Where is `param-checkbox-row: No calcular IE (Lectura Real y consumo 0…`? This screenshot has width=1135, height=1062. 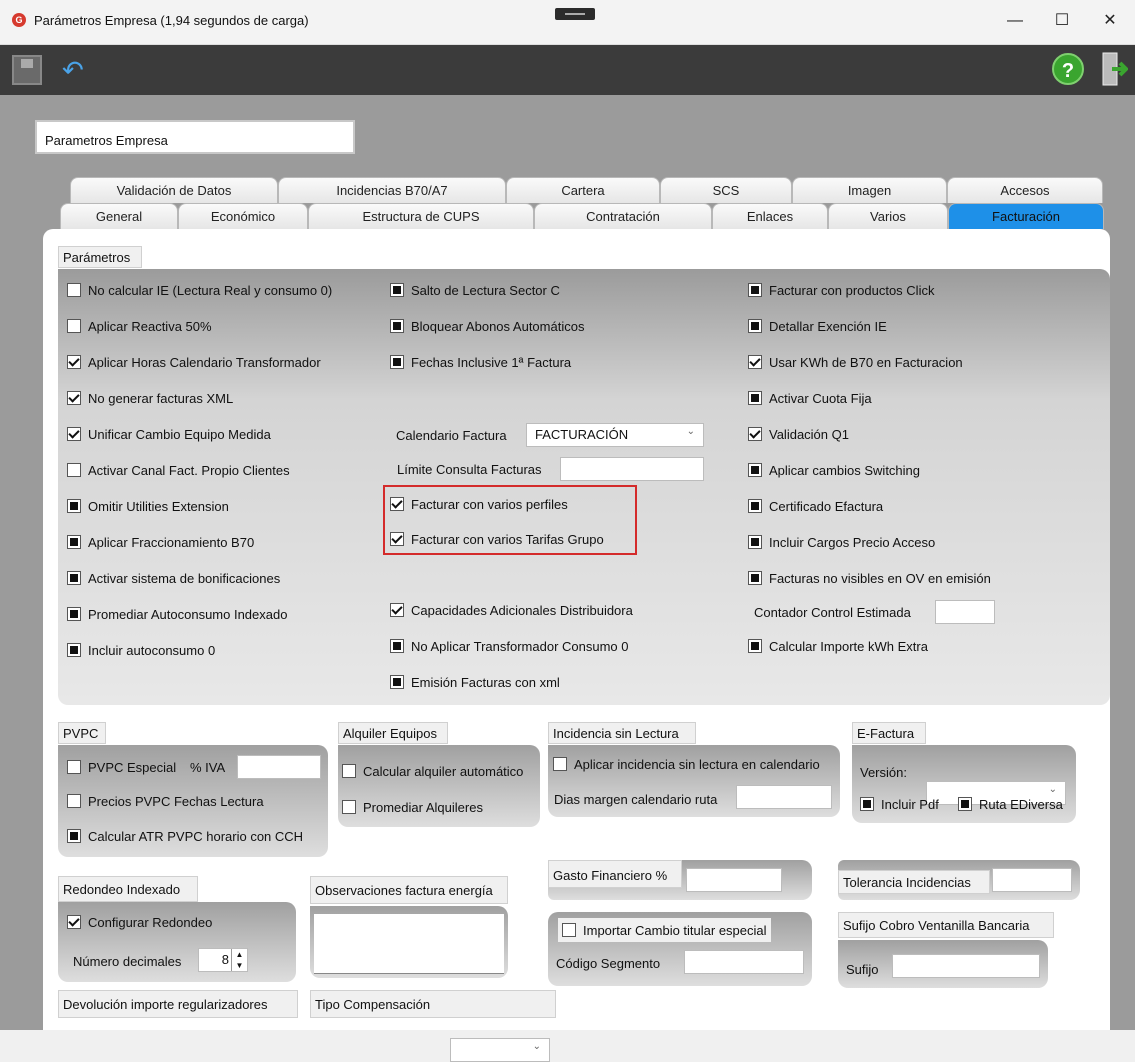 param-checkbox-row: No calcular IE (Lectura Real y consumo 0… is located at coordinates (199, 290).